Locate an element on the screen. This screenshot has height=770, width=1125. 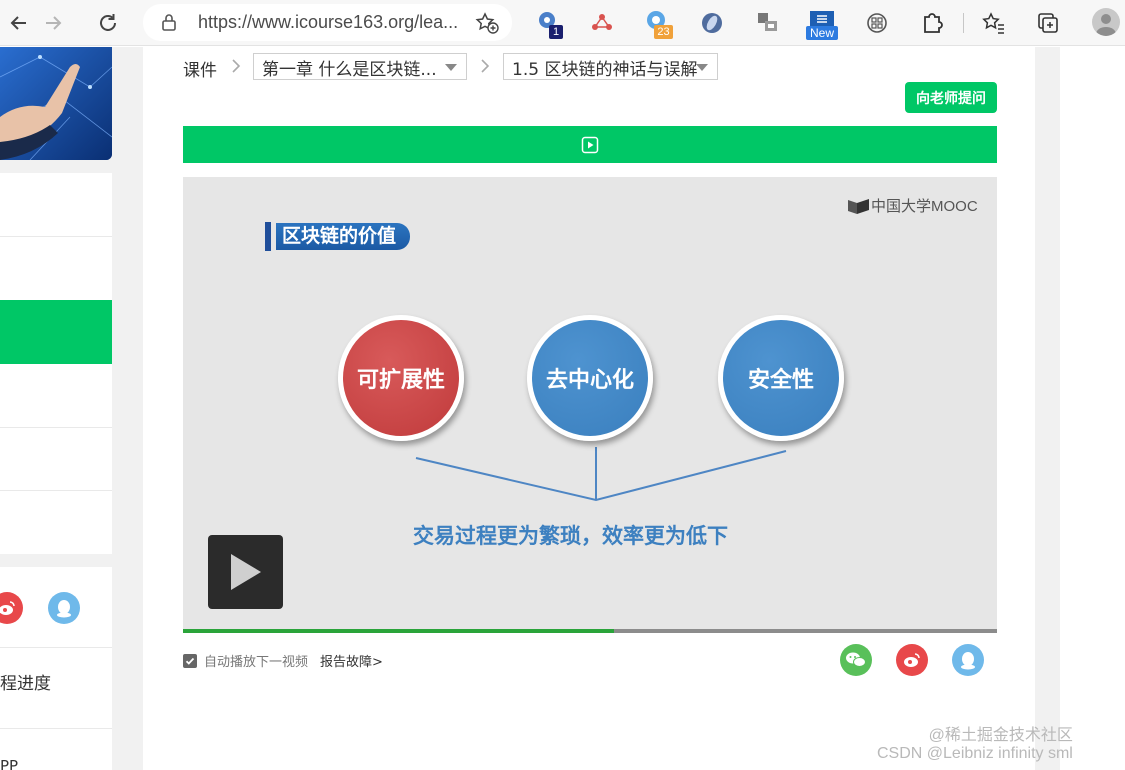
compass-icon is located at coordinates (712, 23).